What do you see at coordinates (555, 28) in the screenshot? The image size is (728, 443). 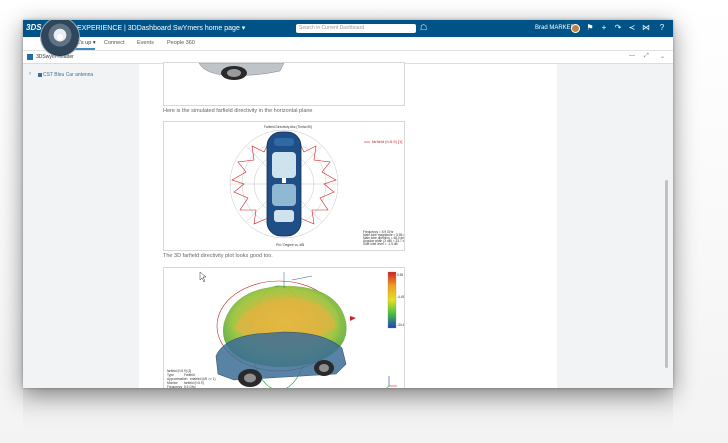 I see `user-name: Brad MARKER` at bounding box center [555, 28].